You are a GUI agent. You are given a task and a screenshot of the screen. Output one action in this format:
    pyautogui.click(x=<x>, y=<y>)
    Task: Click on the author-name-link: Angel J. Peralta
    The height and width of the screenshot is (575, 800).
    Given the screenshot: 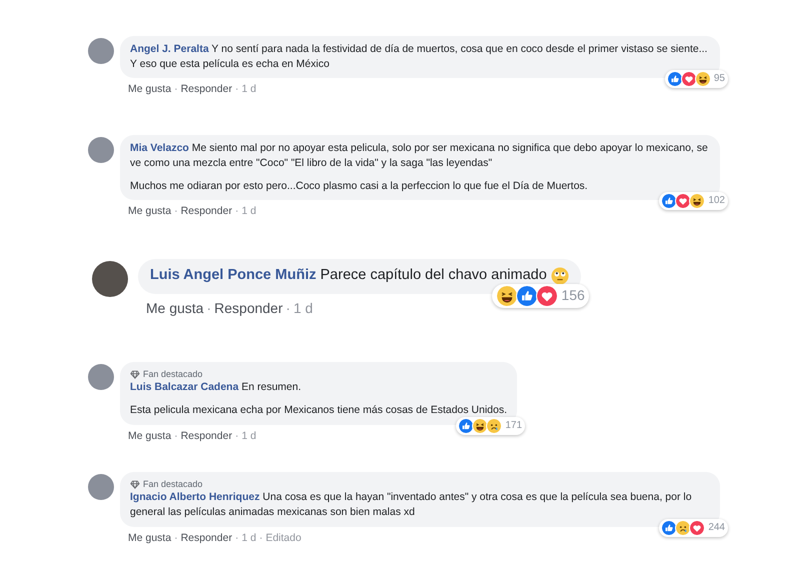 What is the action you would take?
    pyautogui.click(x=169, y=49)
    